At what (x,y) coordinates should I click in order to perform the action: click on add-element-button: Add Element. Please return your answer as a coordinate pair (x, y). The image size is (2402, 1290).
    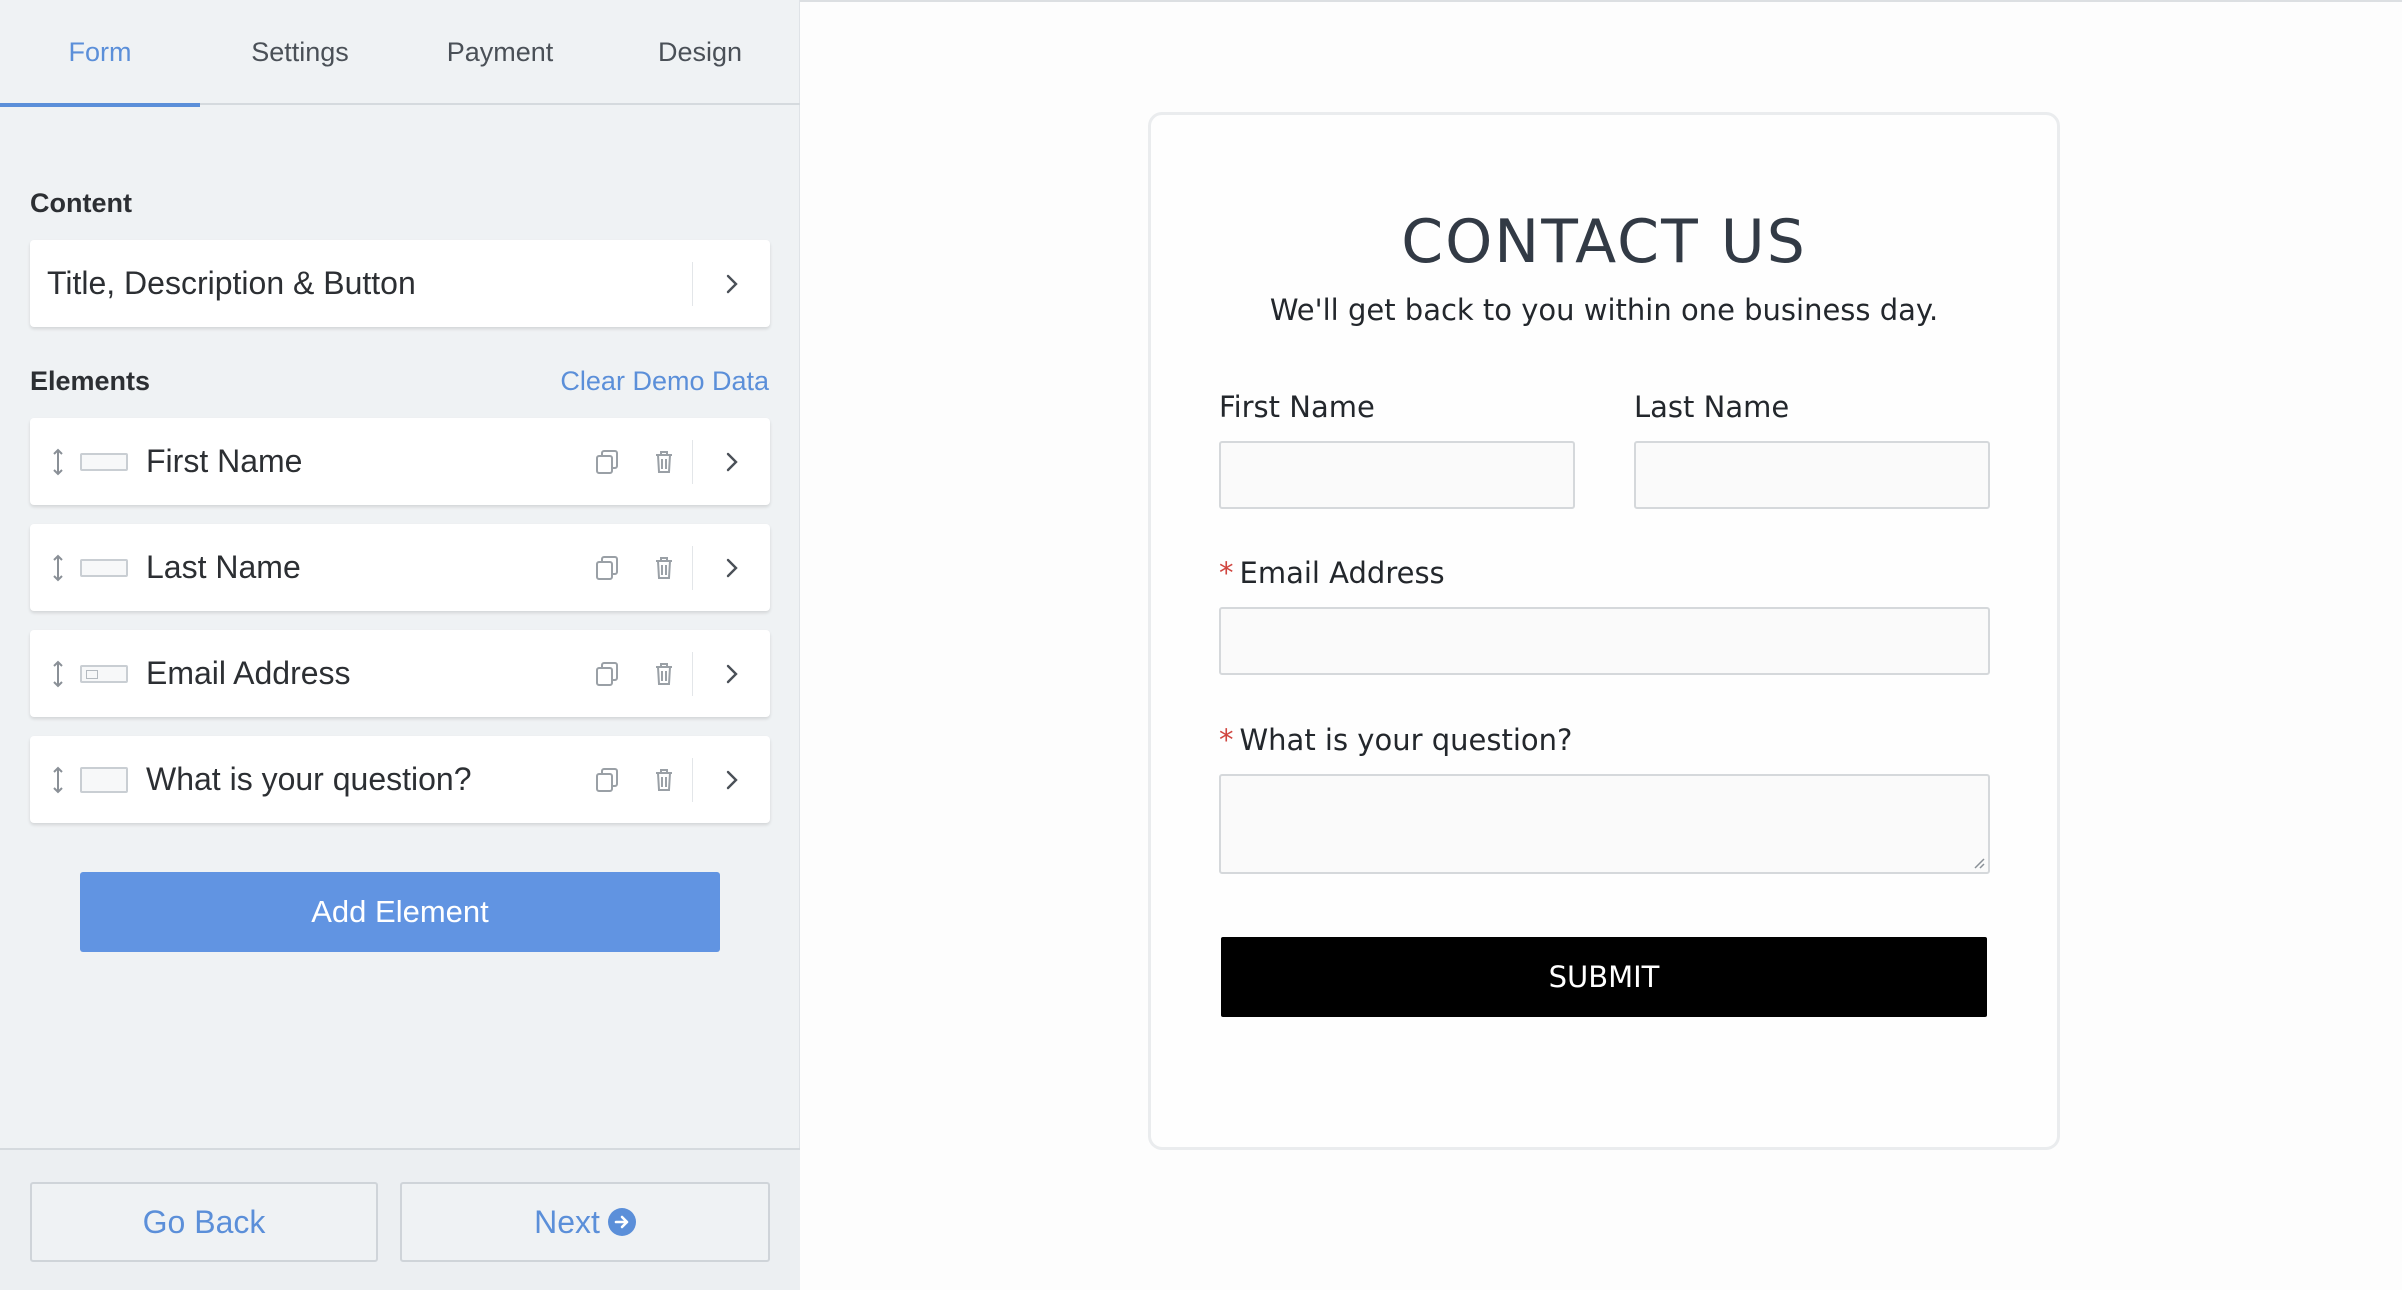
    Looking at the image, I should click on (400, 912).